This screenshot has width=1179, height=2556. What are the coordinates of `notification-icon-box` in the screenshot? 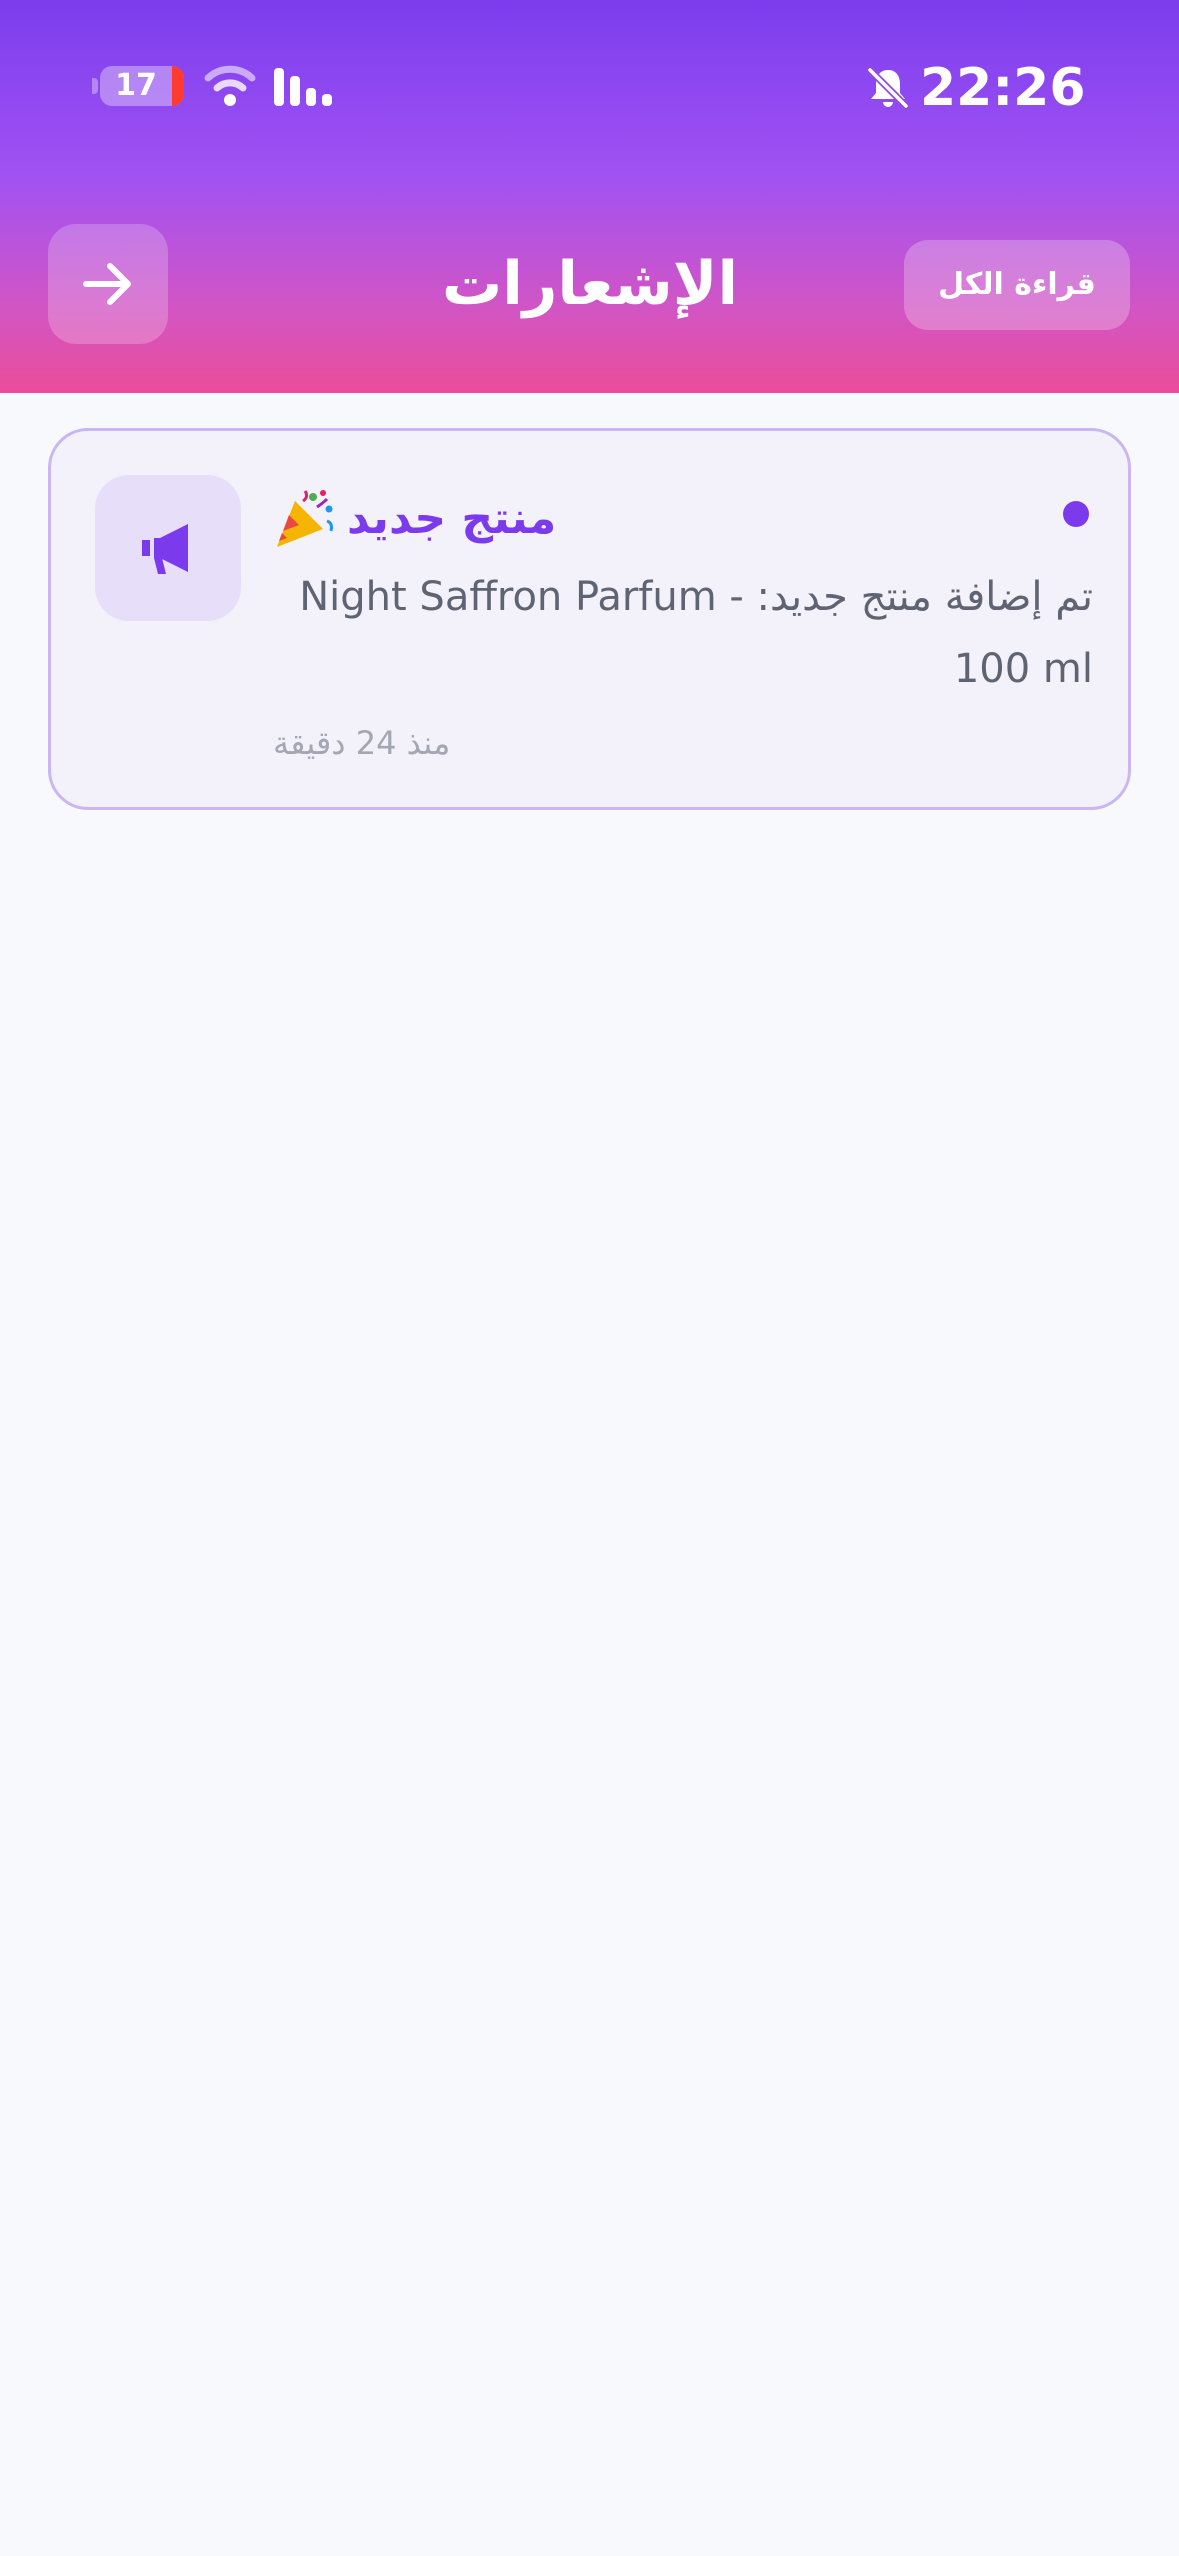 It's located at (168, 548).